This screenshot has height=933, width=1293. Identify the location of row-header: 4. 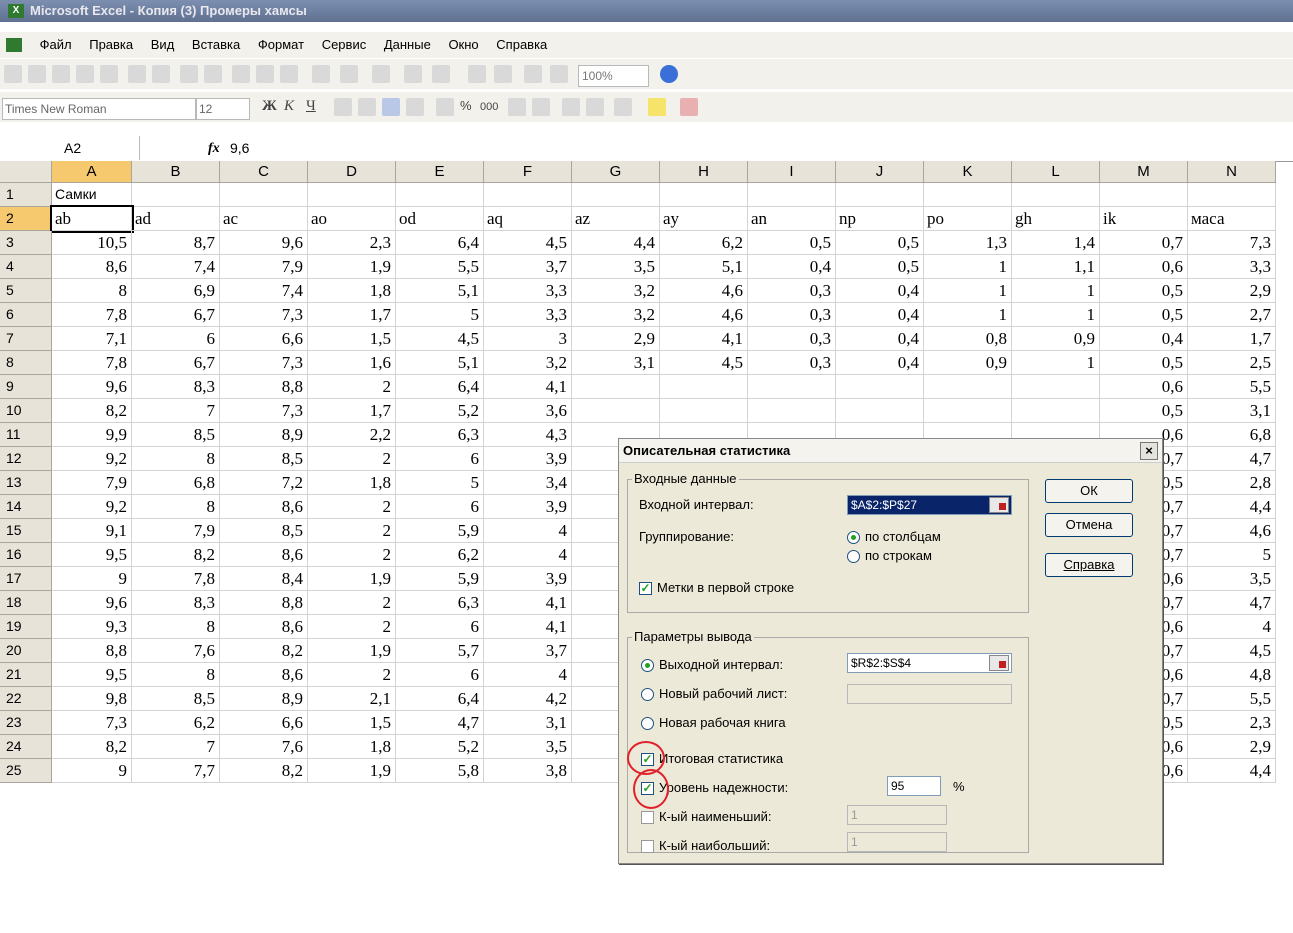
(26, 267).